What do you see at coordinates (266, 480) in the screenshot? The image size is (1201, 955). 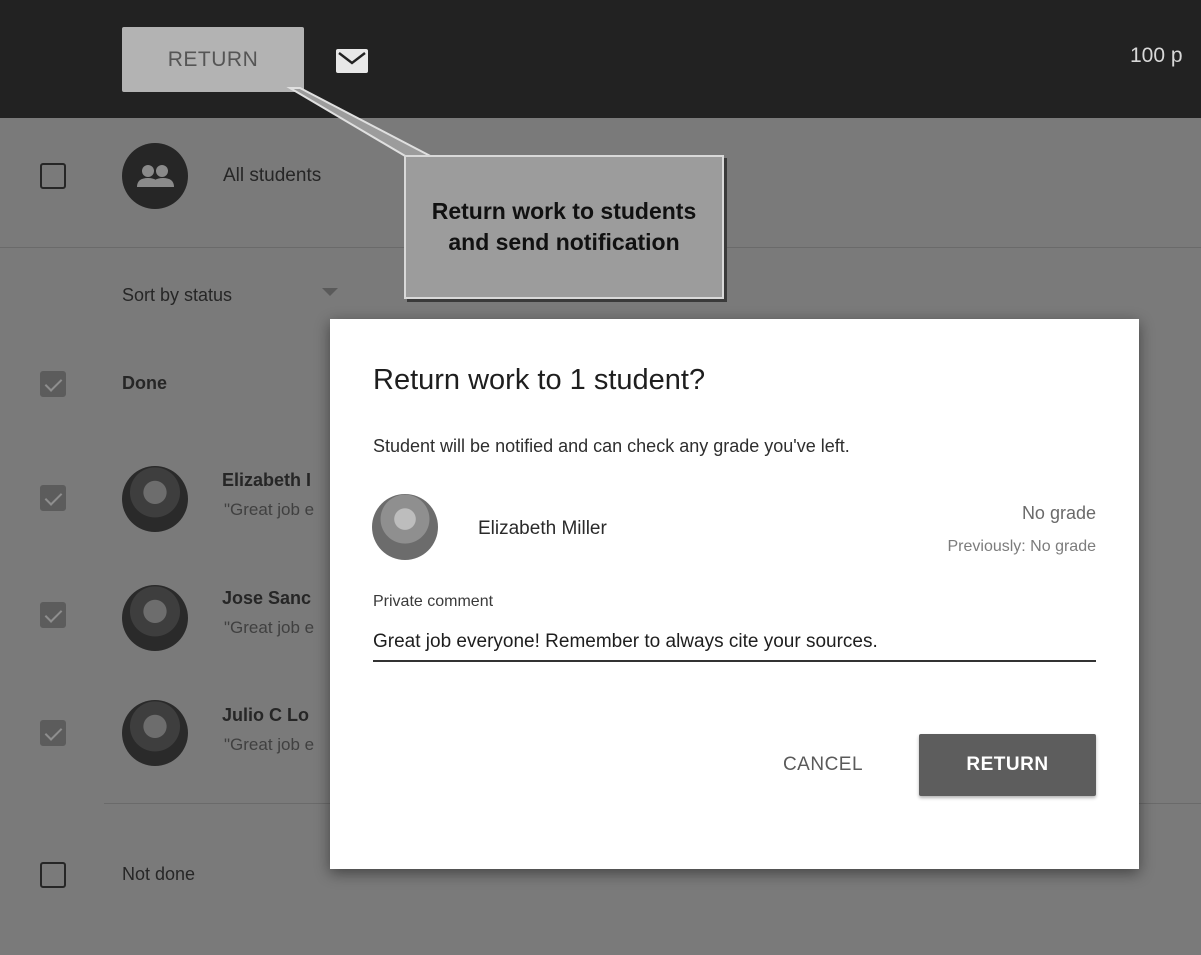 I see `student-name: Elizabeth I` at bounding box center [266, 480].